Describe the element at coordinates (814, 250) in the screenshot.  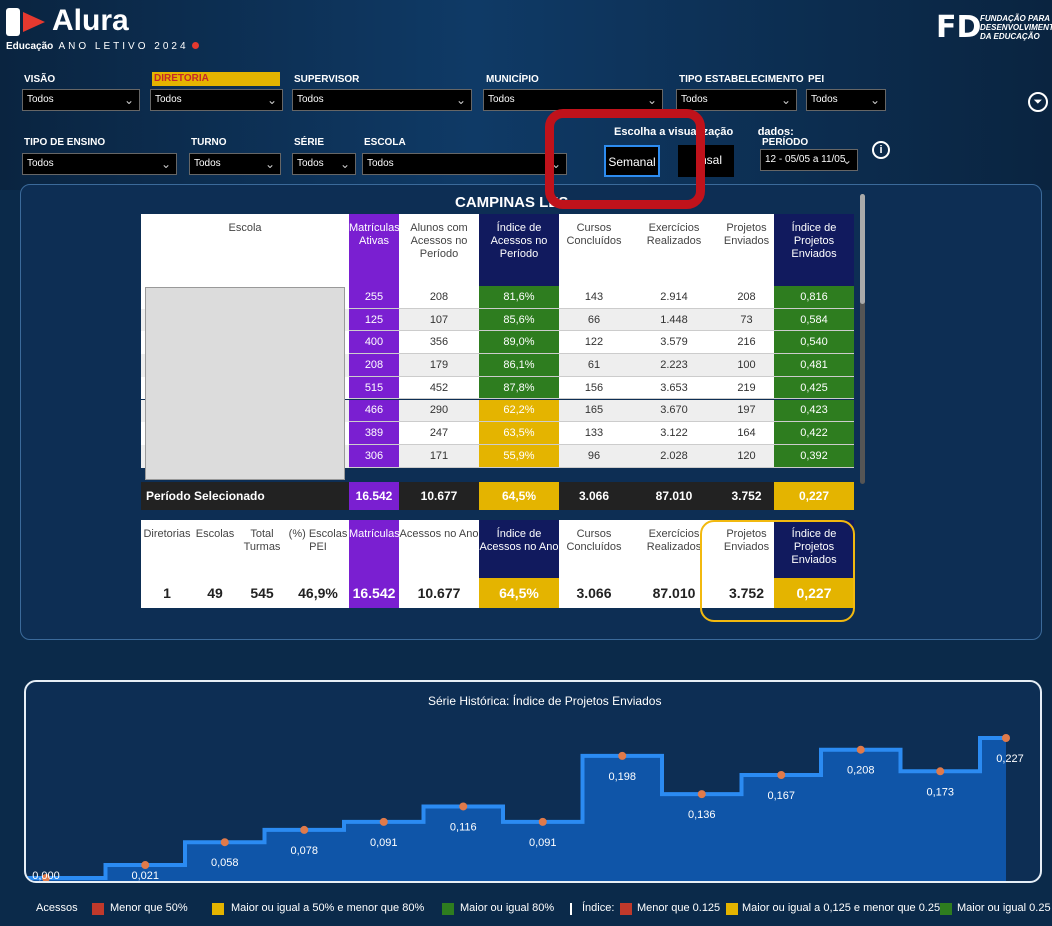
I see `table-header-7: Índice de Projetos Enviados` at that location.